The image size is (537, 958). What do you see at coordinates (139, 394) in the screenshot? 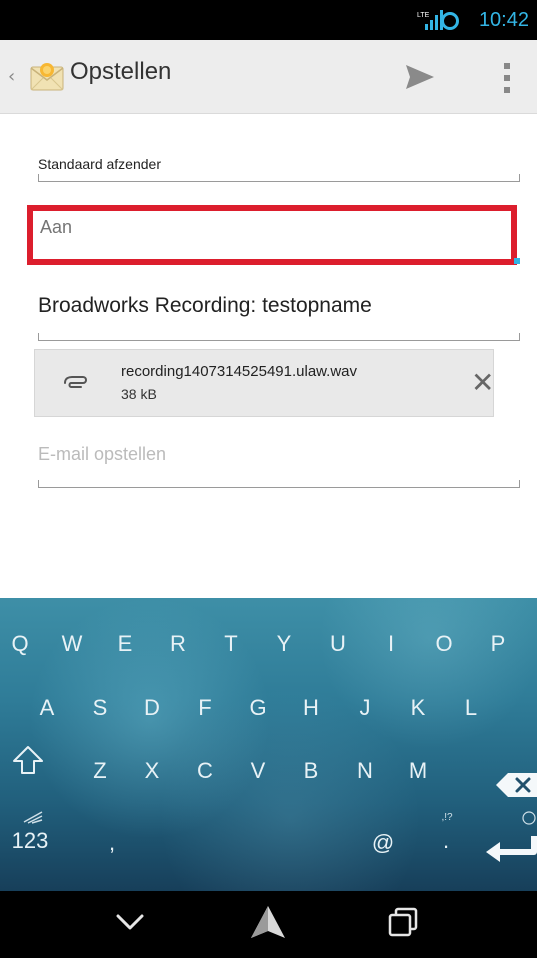
I see `attachment-size: 38 kB` at bounding box center [139, 394].